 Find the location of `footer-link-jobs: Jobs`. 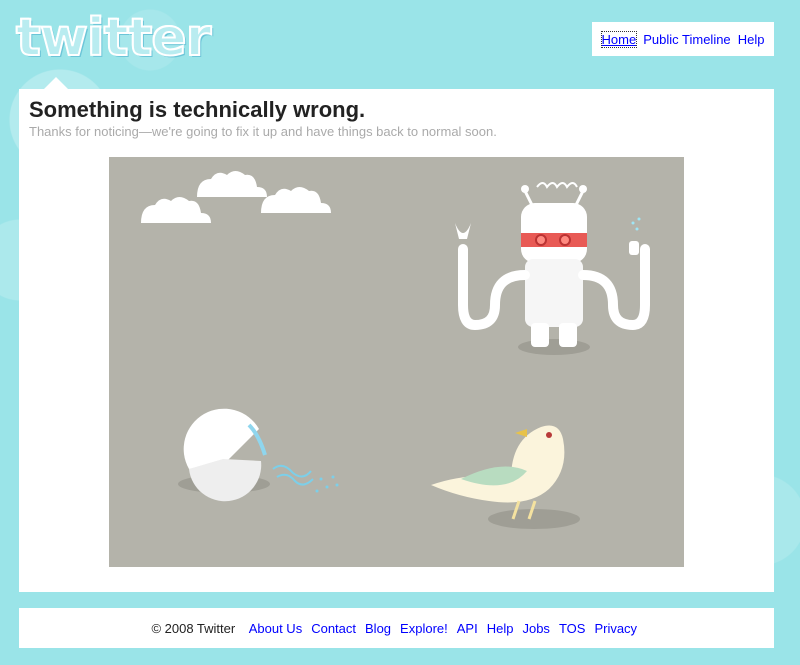

footer-link-jobs: Jobs is located at coordinates (535, 628).